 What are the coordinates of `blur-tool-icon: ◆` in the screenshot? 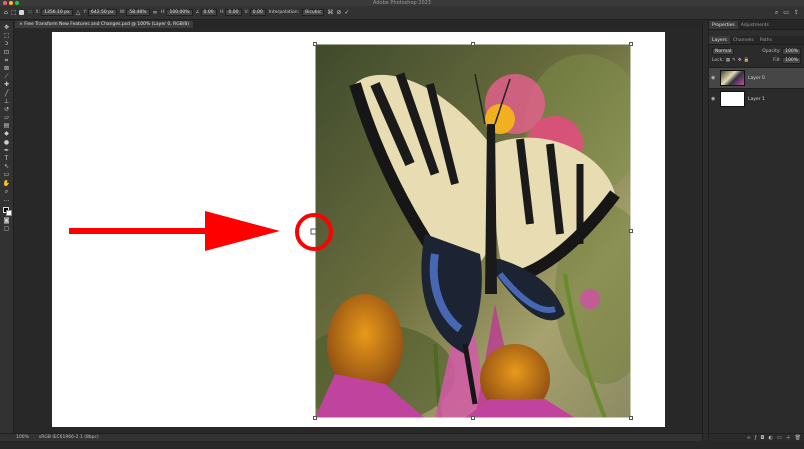 It's located at (6, 133).